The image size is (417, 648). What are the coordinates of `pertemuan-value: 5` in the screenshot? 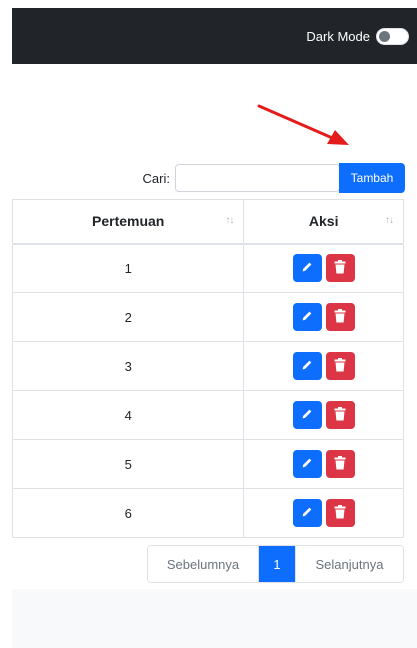 It's located at (128, 464).